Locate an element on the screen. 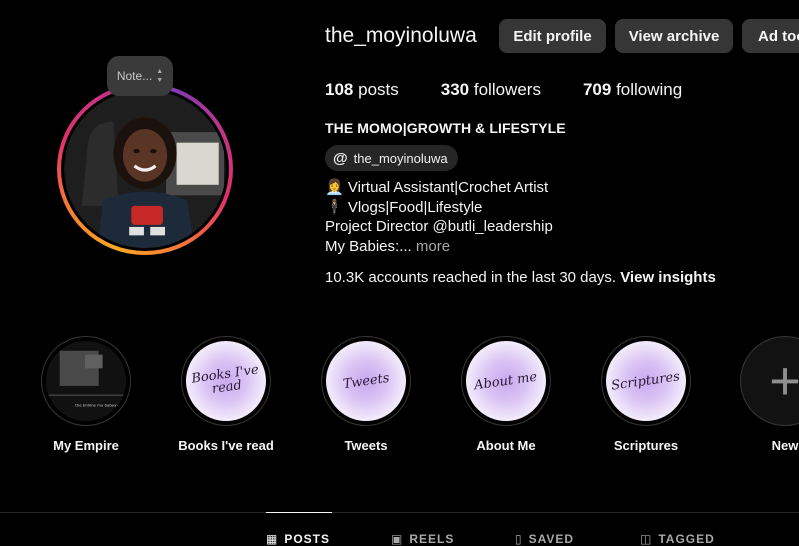 The height and width of the screenshot is (546, 799). following-label: following is located at coordinates (649, 89).